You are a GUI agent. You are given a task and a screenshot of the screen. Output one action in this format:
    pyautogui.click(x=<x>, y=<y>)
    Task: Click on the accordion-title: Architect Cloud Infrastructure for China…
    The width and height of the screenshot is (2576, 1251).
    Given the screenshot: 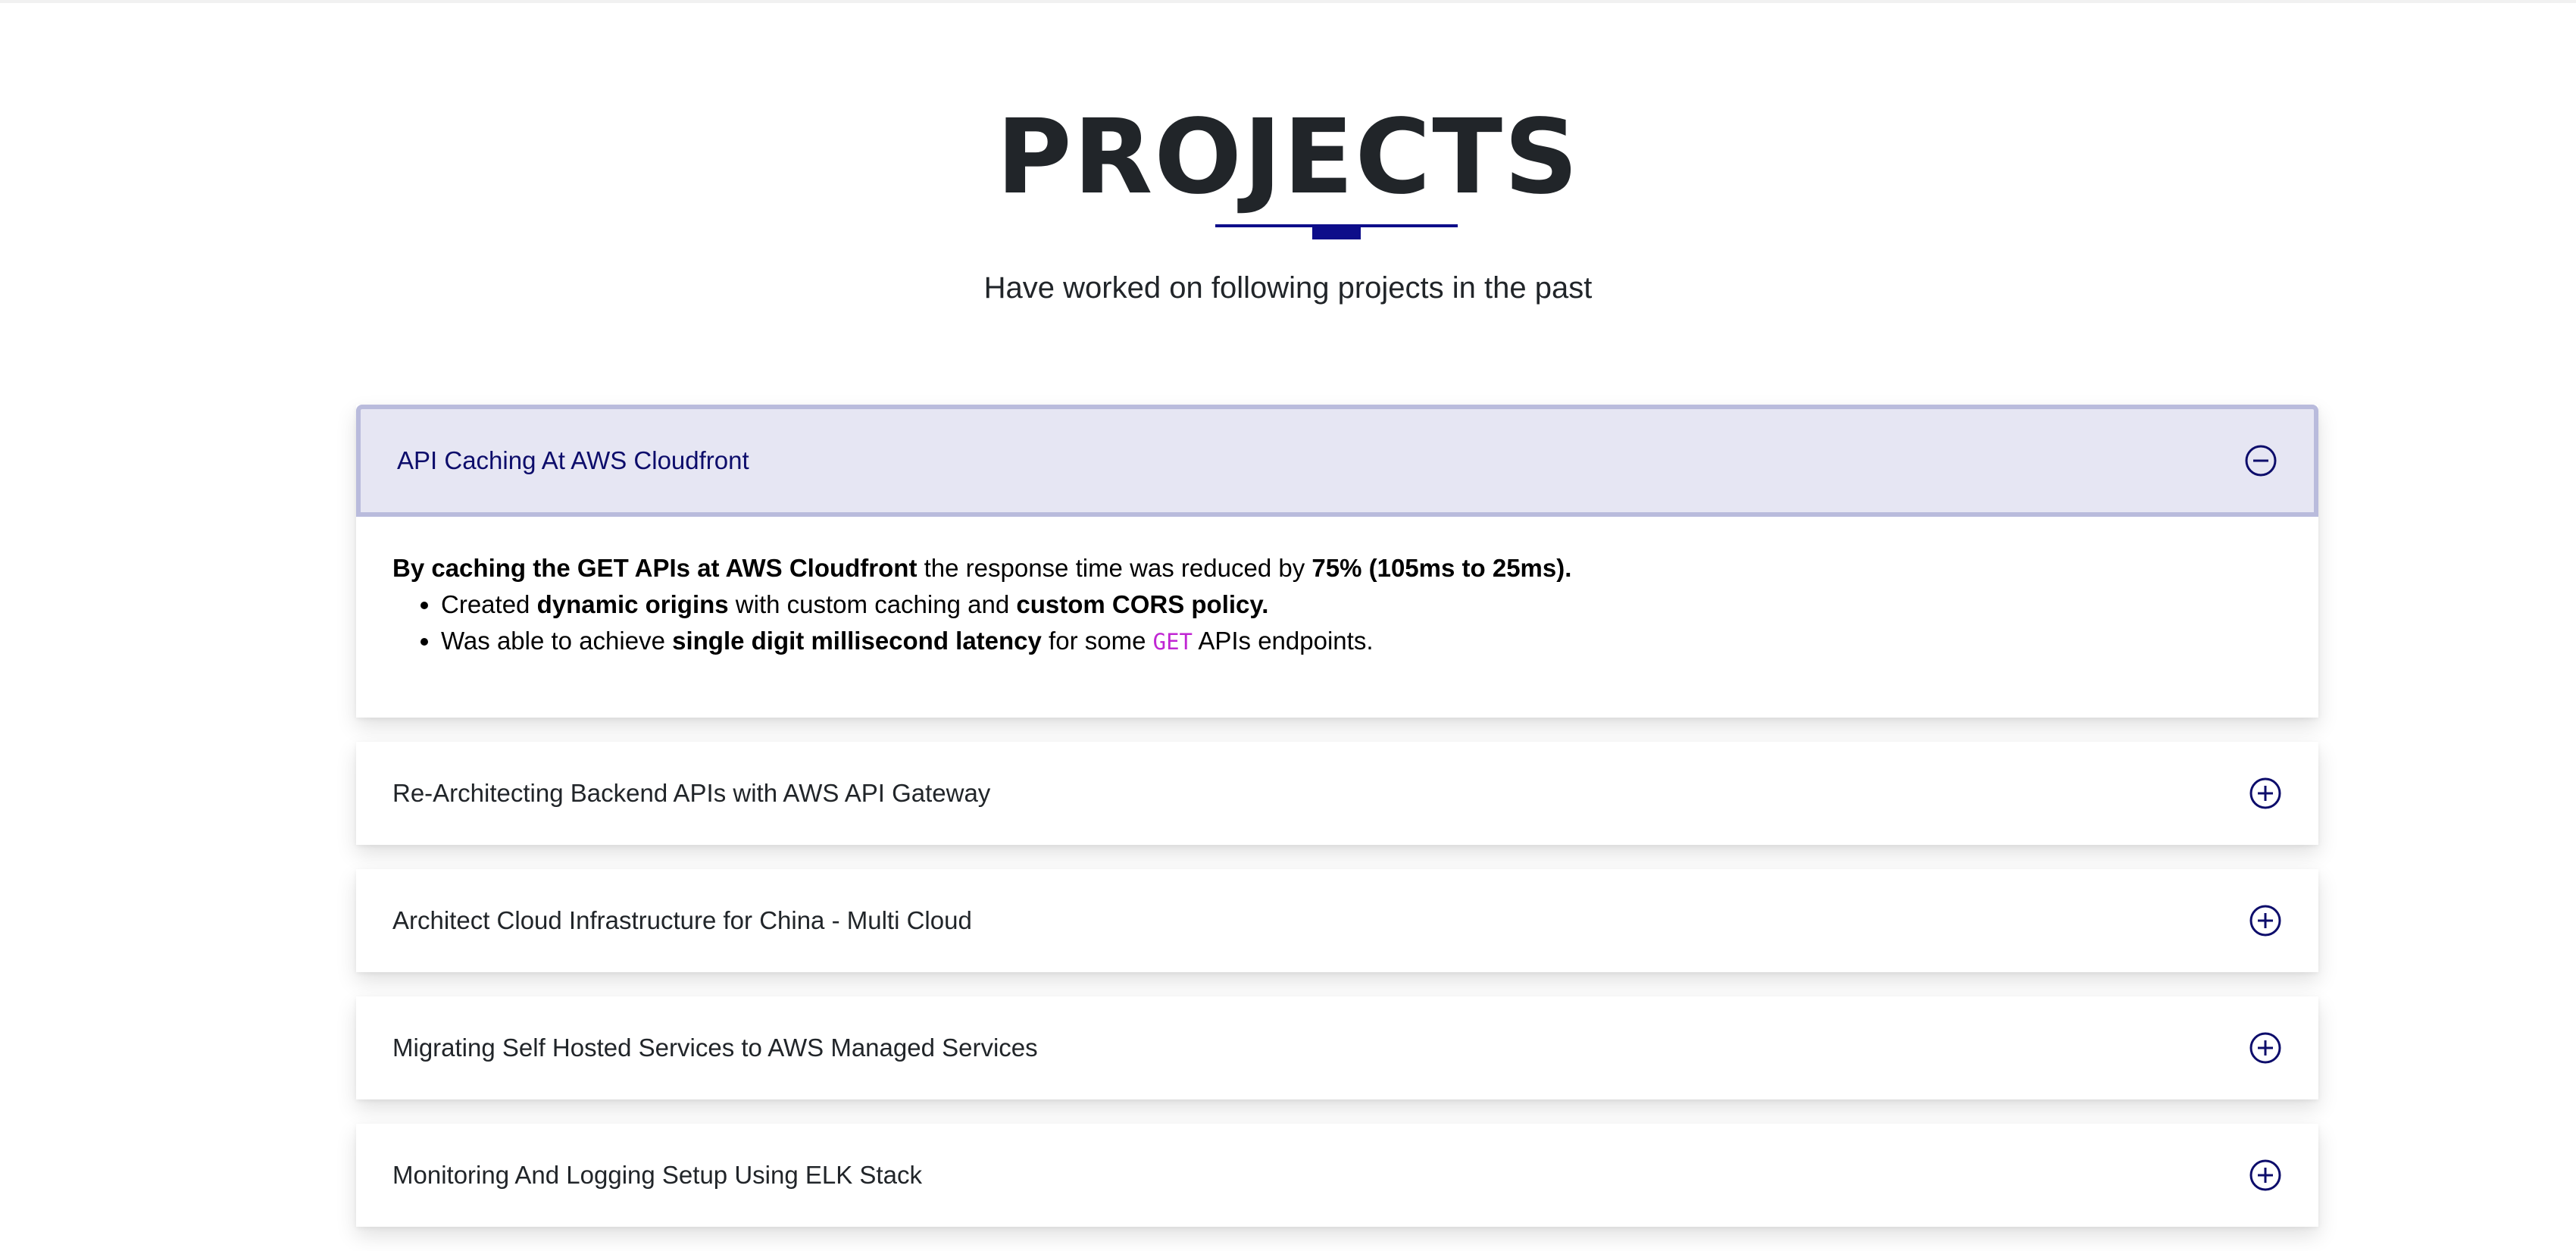 What is the action you would take?
    pyautogui.click(x=682, y=920)
    